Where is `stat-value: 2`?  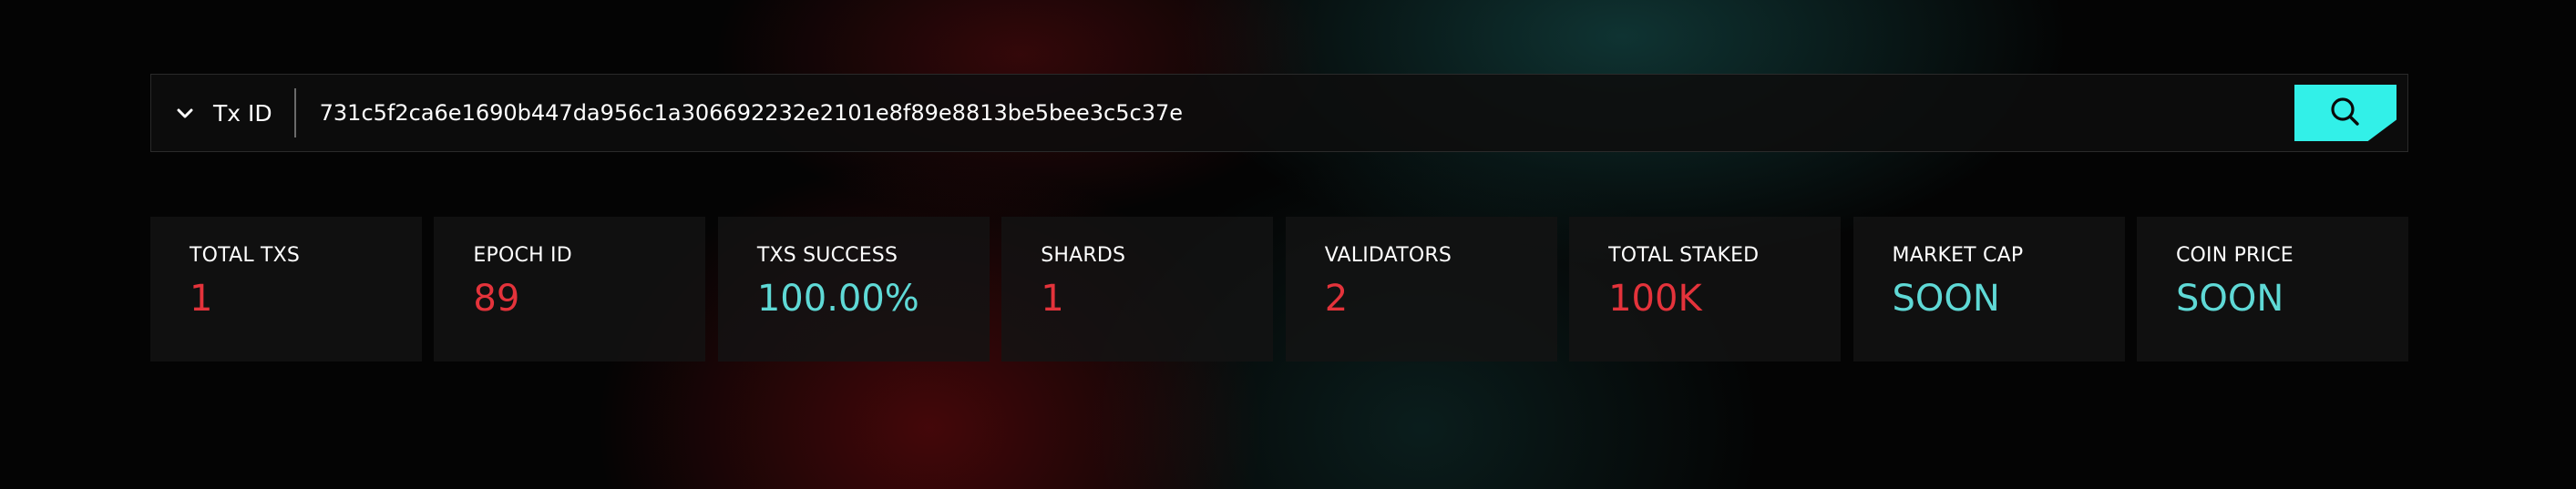
stat-value: 2 is located at coordinates (1336, 299).